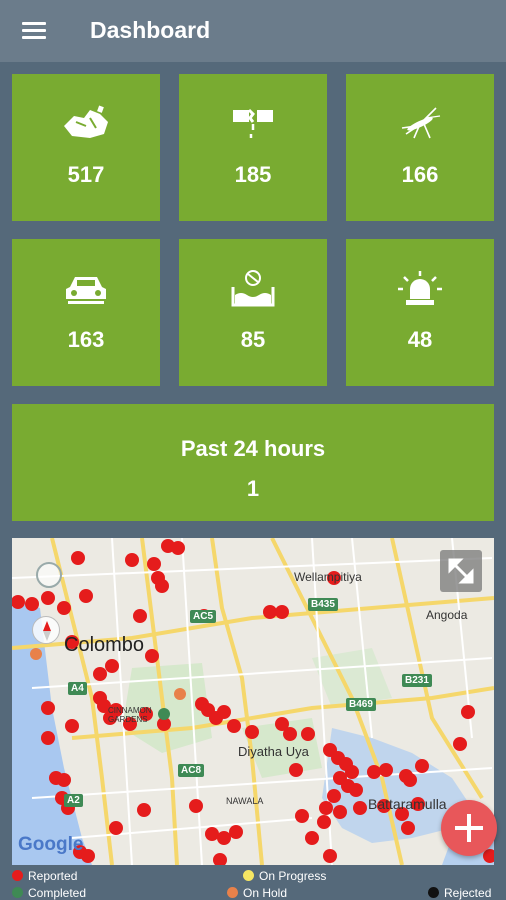 This screenshot has height=900, width=506. I want to click on road-badge: B435, so click(323, 604).